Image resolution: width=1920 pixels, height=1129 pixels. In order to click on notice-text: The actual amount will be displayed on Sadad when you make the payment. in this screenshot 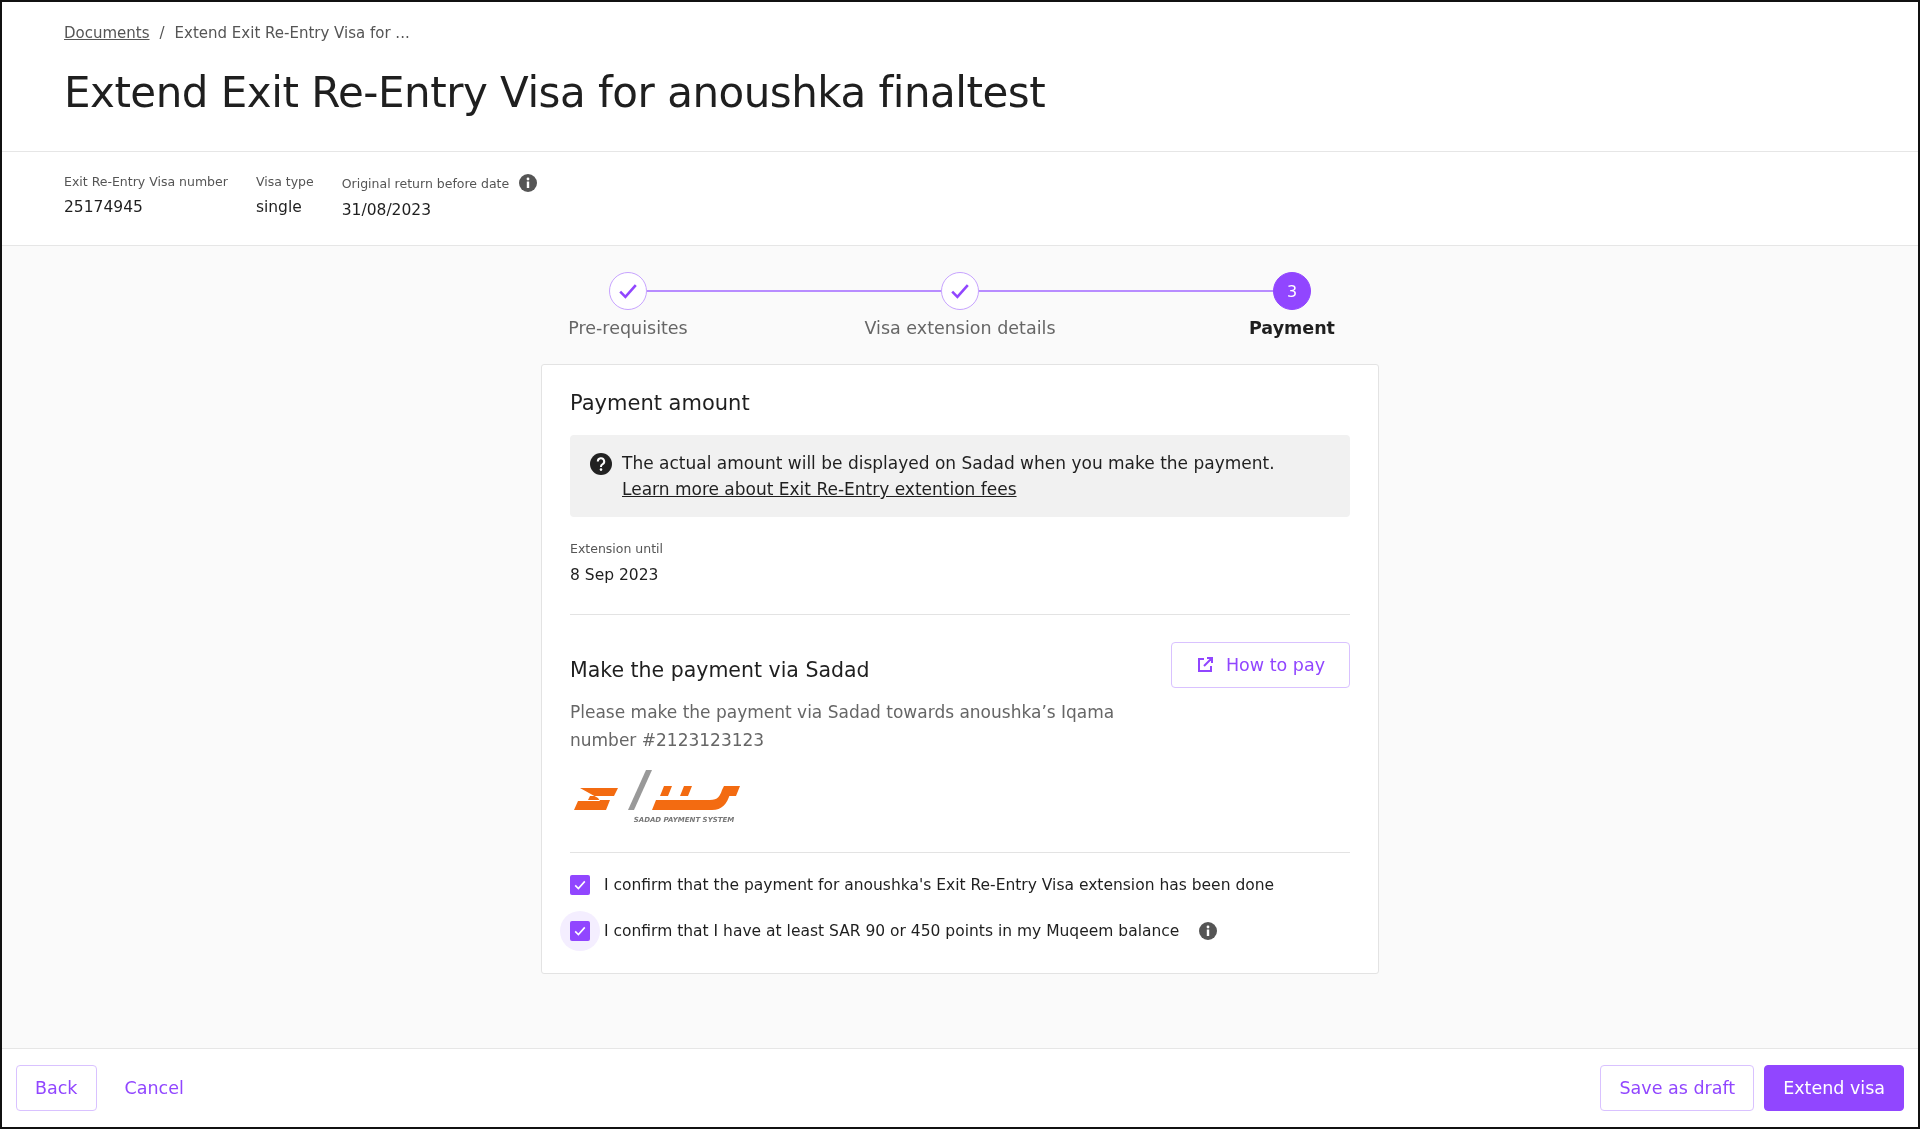, I will do `click(948, 463)`.